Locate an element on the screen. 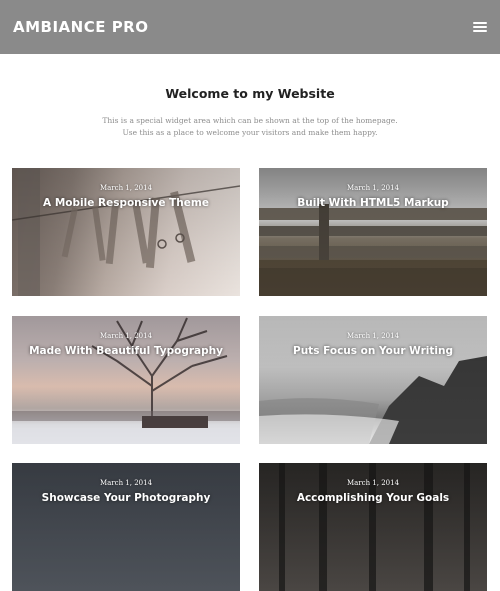 The height and width of the screenshot is (591, 500). post-card: March 1, 2014 Showcase Your Photography is located at coordinates (126, 527).